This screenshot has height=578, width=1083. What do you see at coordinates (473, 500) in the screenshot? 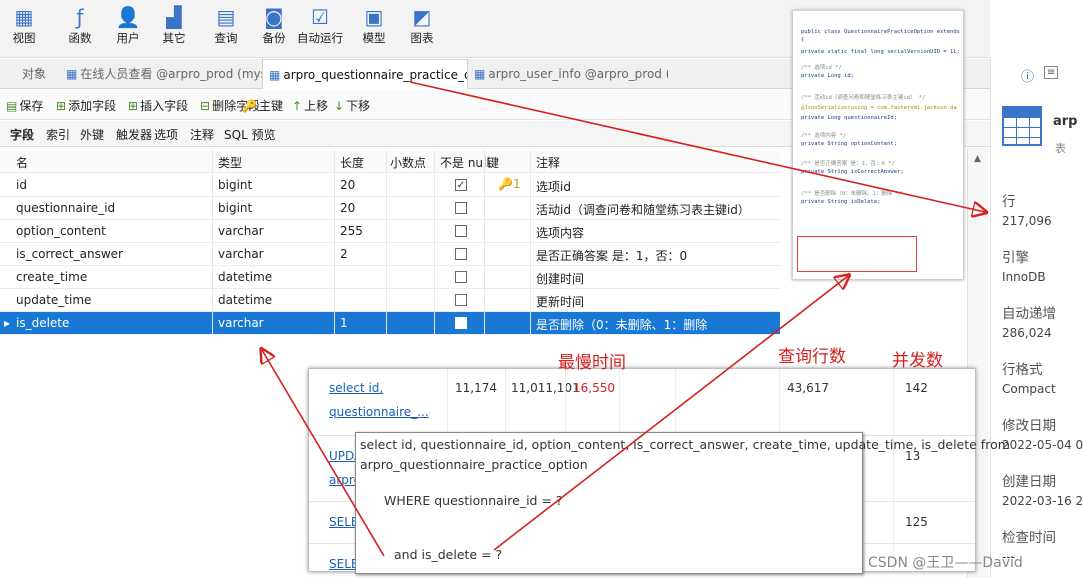
I see `tooltip-line-3: WHERE questionnaire_id = ?` at bounding box center [473, 500].